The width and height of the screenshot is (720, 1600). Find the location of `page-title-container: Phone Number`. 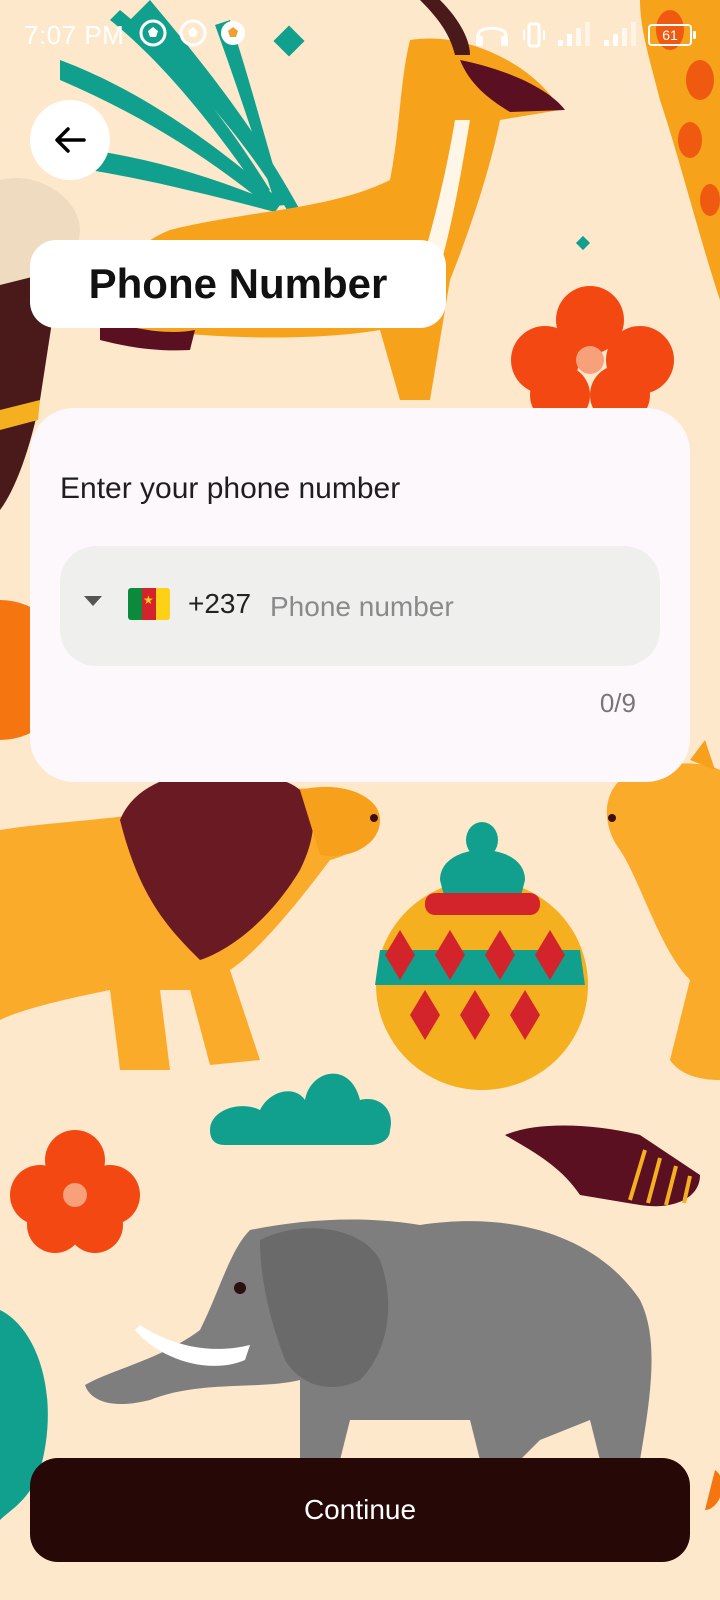

page-title-container: Phone Number is located at coordinates (238, 284).